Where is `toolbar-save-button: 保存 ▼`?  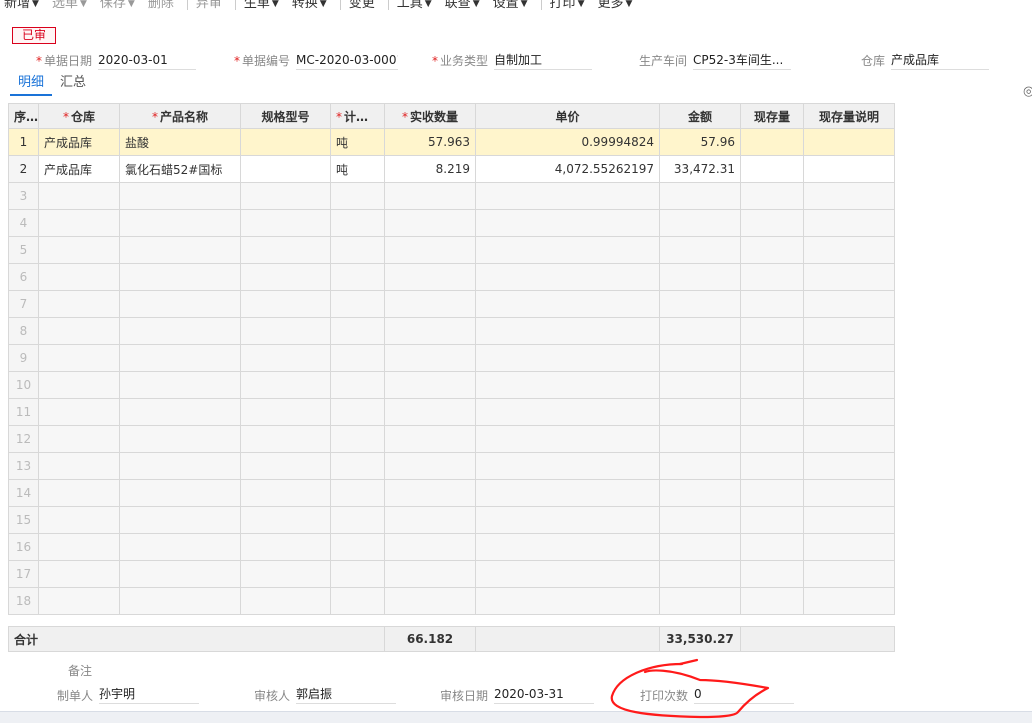
toolbar-save-button: 保存 ▼ is located at coordinates (120, 5).